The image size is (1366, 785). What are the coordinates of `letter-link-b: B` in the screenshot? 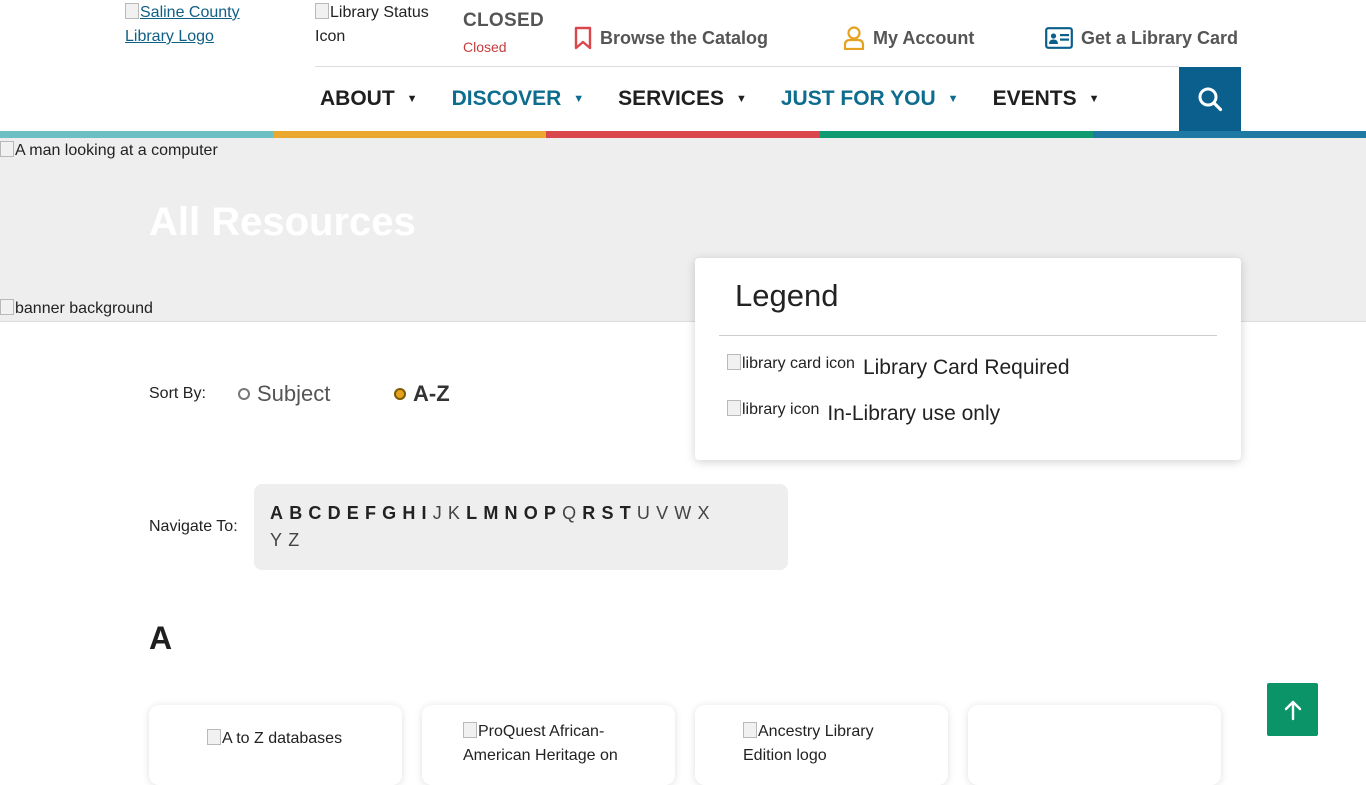 It's located at (295, 513).